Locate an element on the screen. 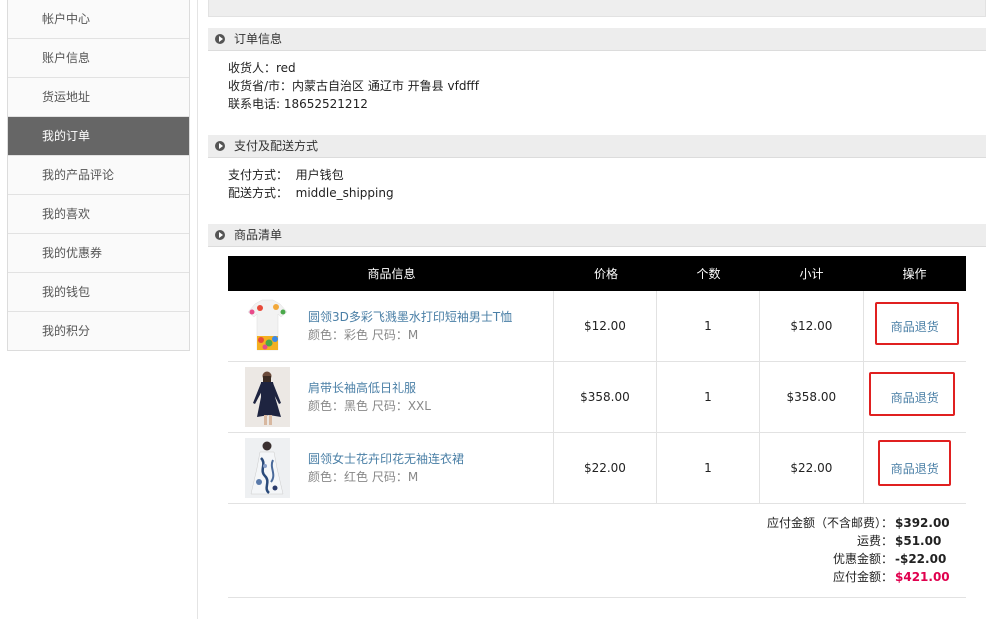  sidebar-item-coupons: 我的优惠券 is located at coordinates (98, 253).